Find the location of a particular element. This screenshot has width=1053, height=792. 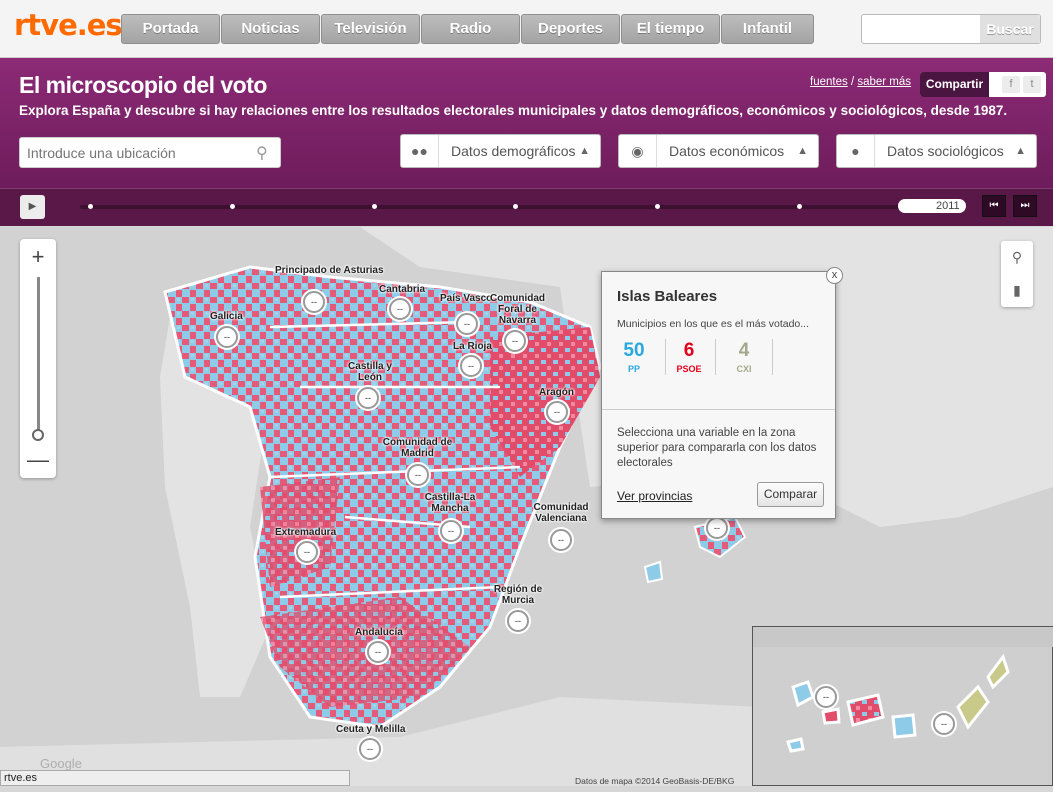

nav-television: Televisión is located at coordinates (370, 29).